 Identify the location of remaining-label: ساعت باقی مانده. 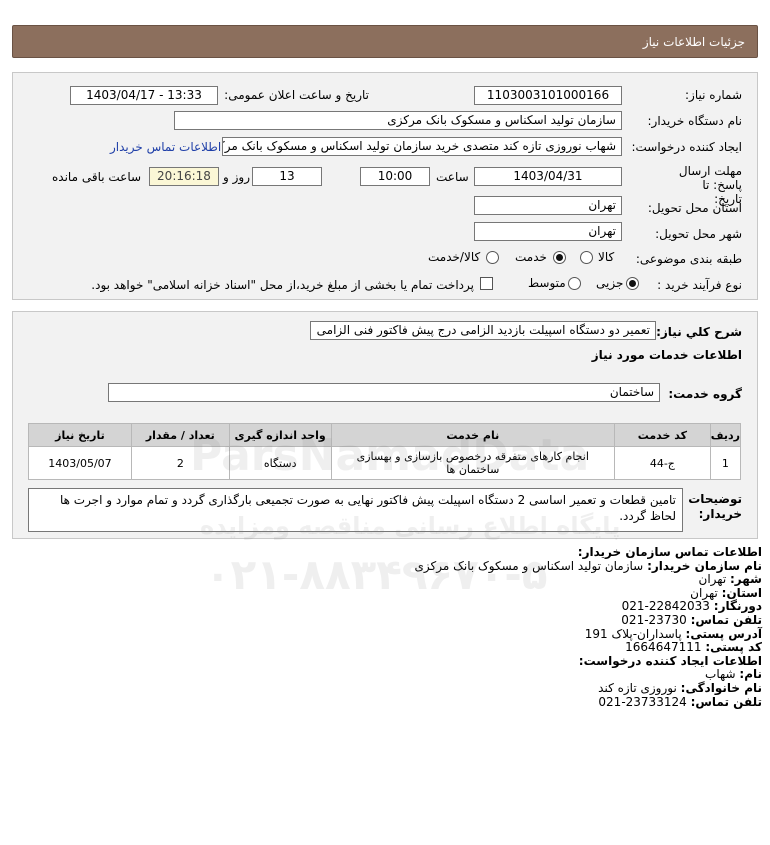
(97, 177).